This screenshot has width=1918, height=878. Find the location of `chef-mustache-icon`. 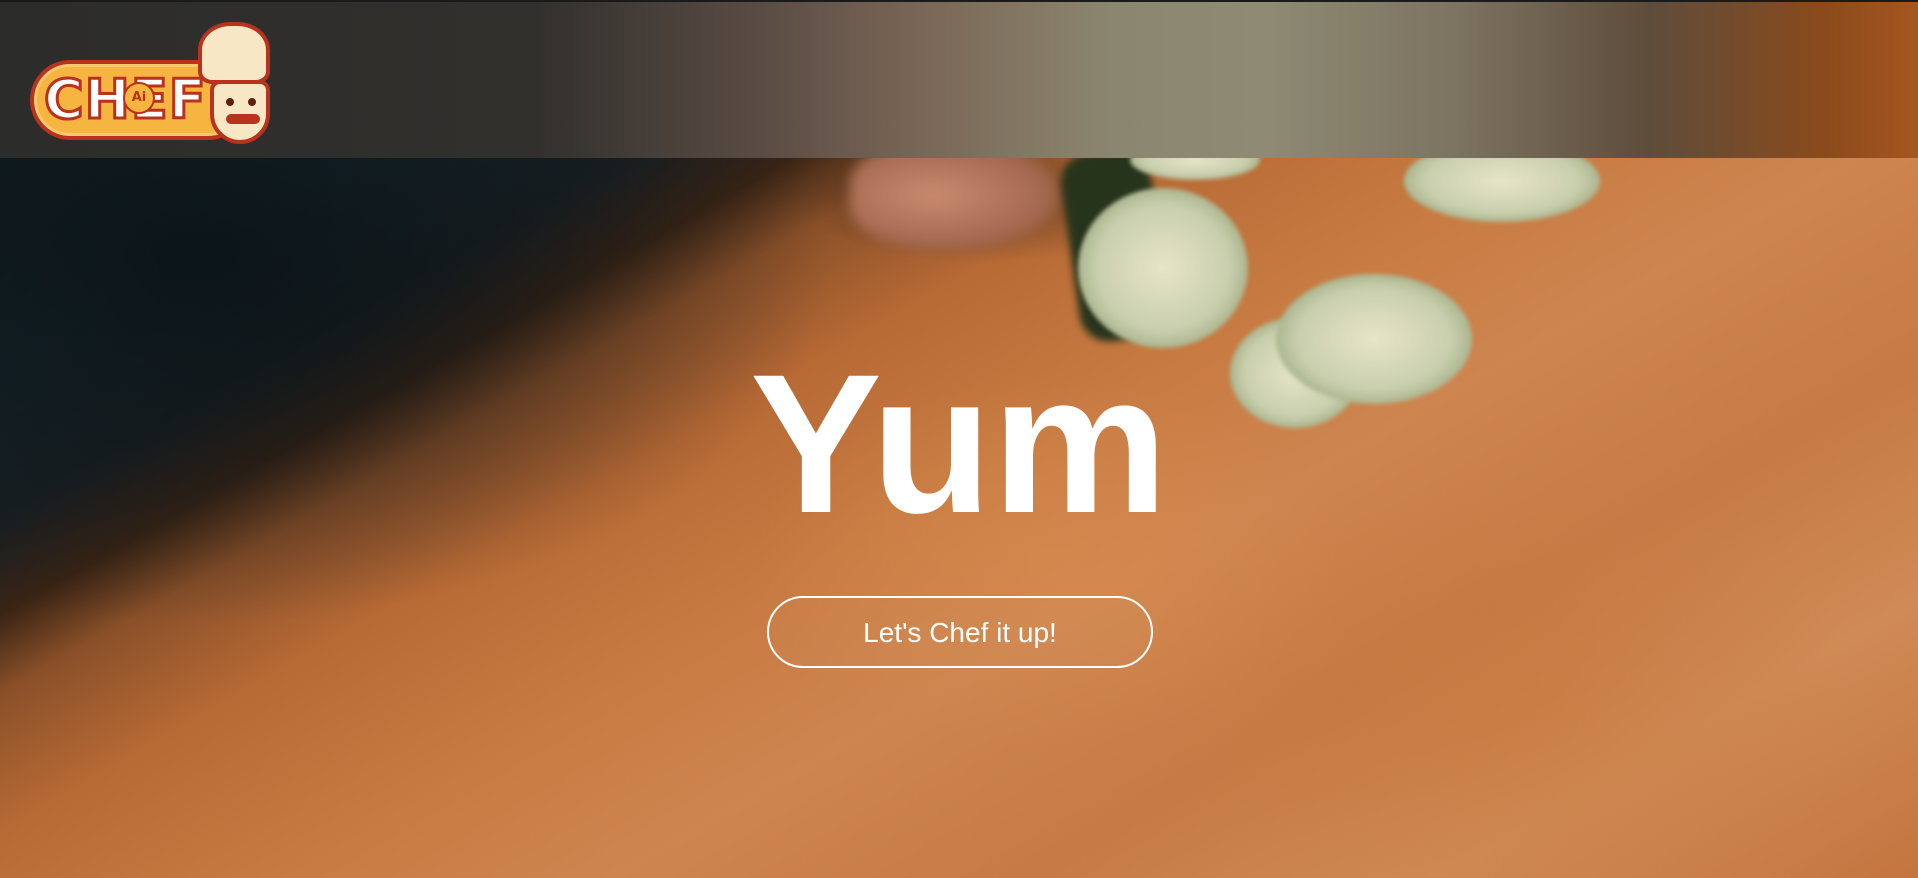

chef-mustache-icon is located at coordinates (243, 119).